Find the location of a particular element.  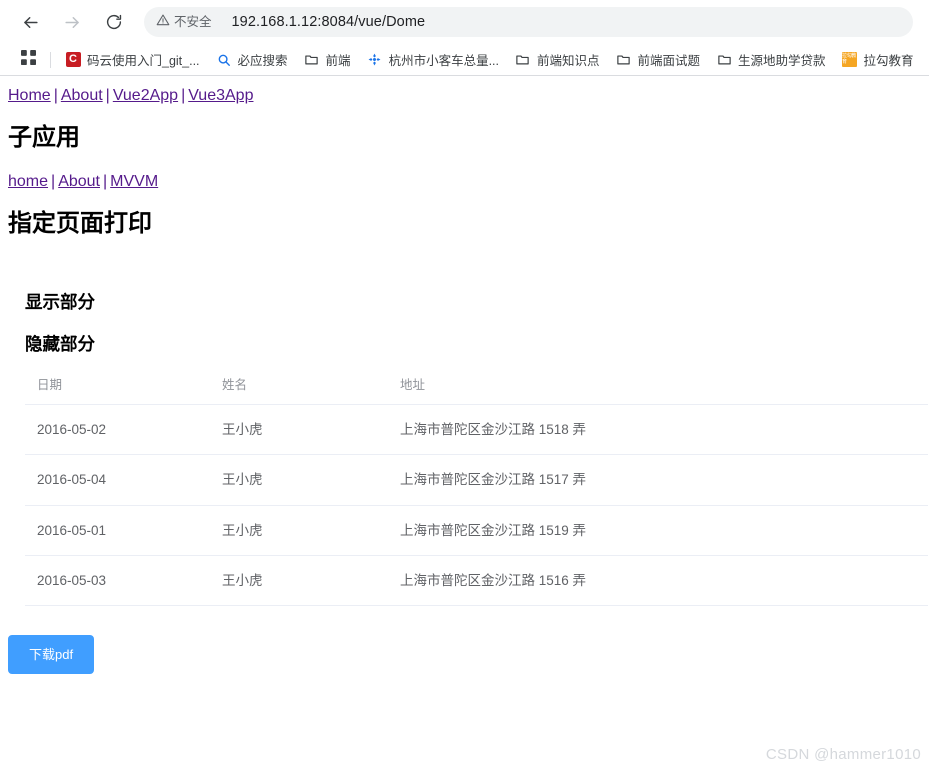

main-nav: Home | About | Vue2App | Vue3App is located at coordinates (464, 94).